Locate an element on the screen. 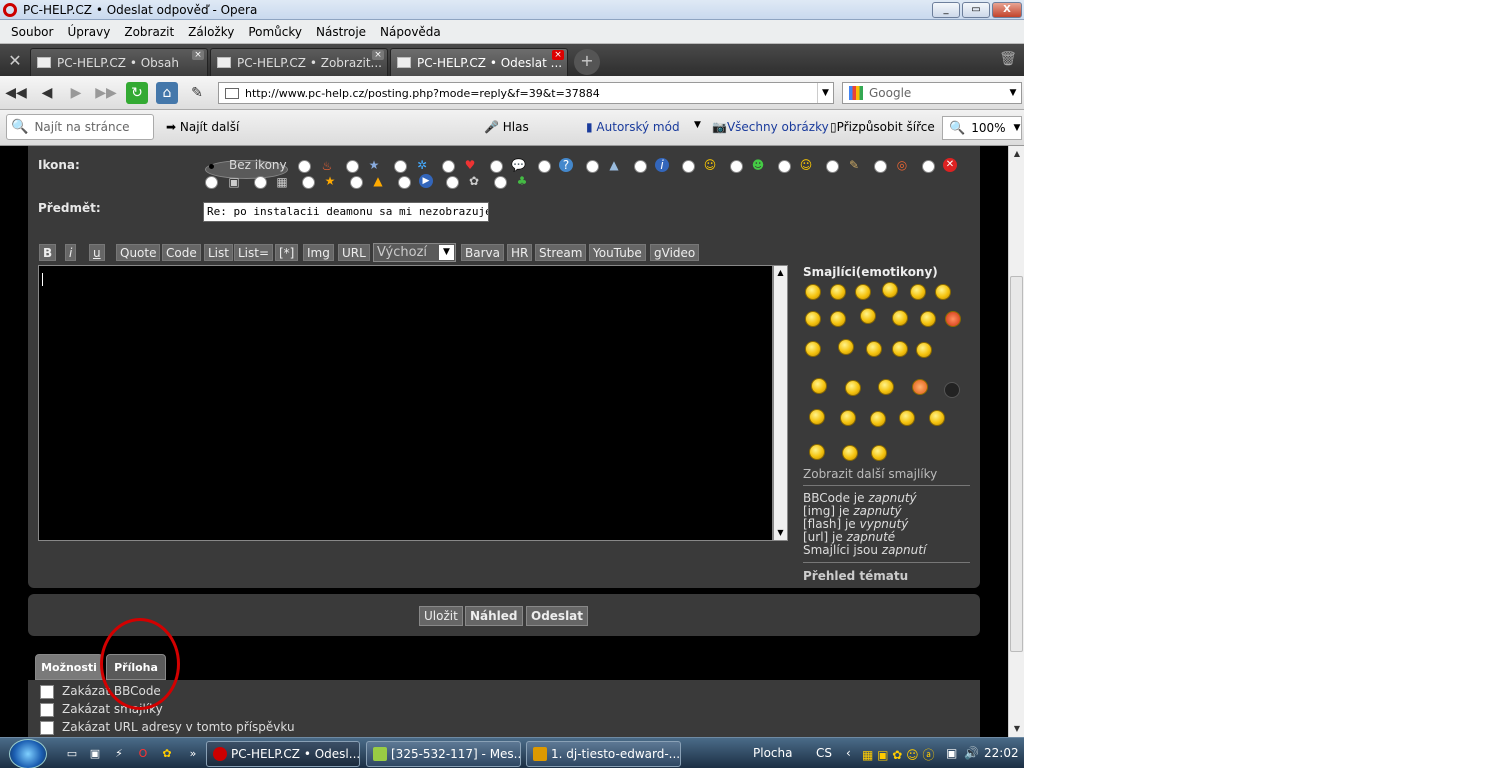 The image size is (1500, 768). gvideo-button: gVideo is located at coordinates (675, 252).